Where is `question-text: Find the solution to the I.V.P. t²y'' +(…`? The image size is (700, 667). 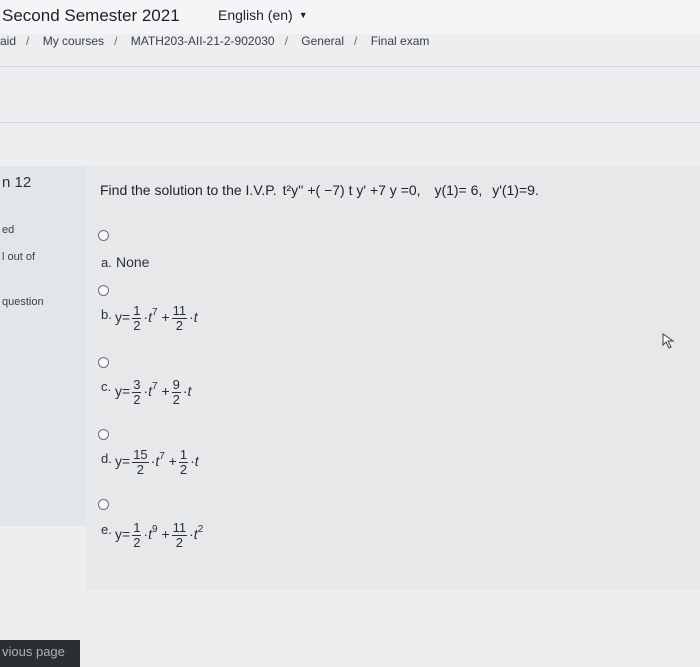
question-text: Find the solution to the I.V.P. t²y'' +(… is located at coordinates (319, 190).